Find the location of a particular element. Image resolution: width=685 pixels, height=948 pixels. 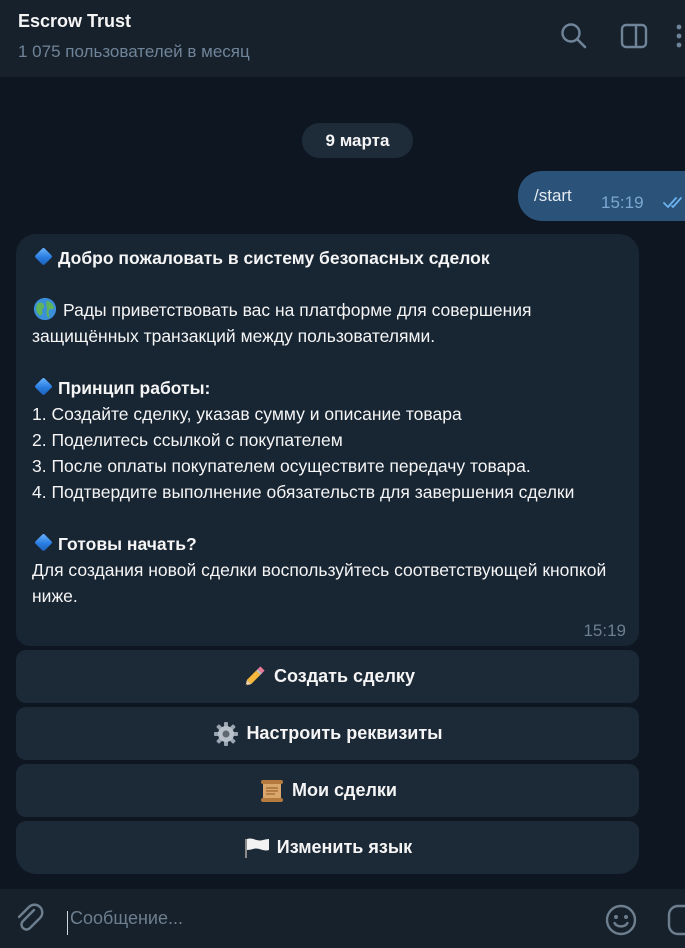

change-language-button: Изменить язык is located at coordinates (327, 847).